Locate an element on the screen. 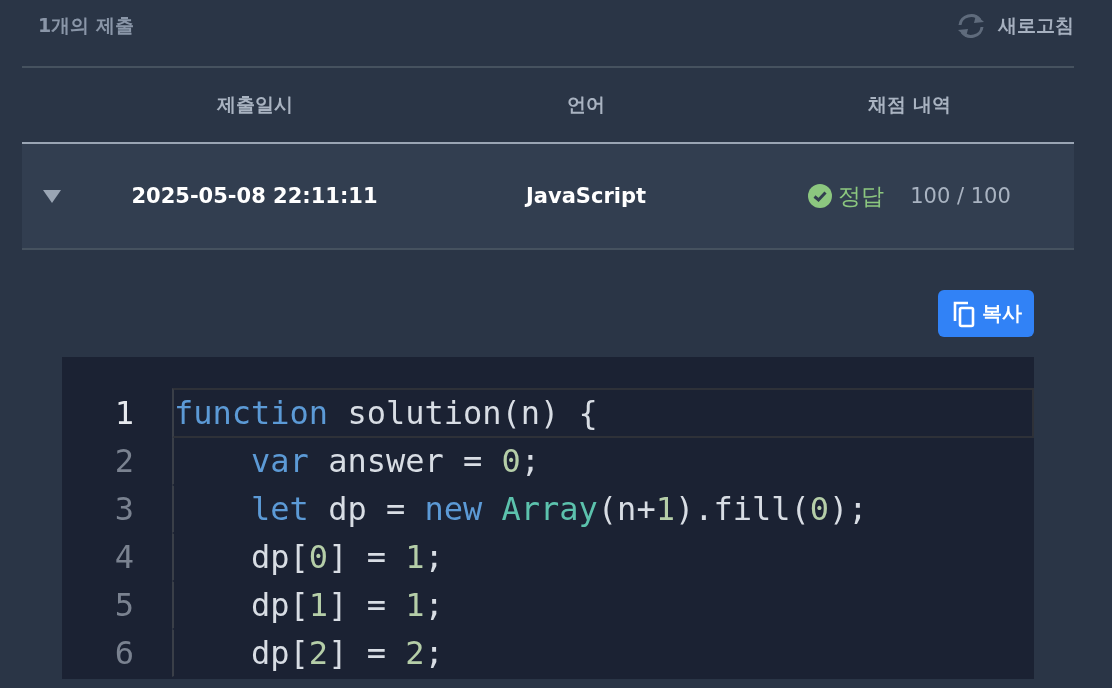 The image size is (1112, 688). language-name: JavaScript is located at coordinates (585, 196).